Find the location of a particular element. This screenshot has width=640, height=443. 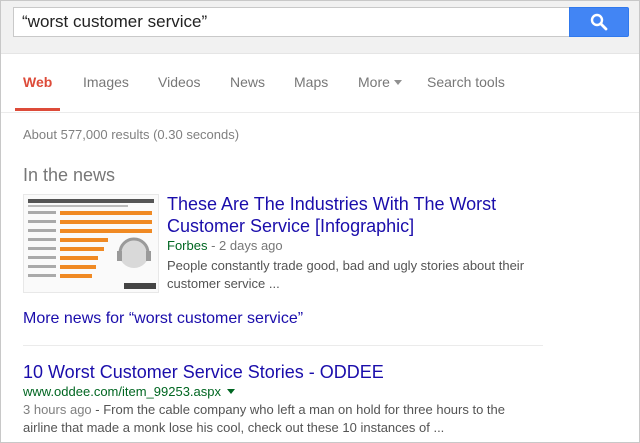

news-title-line2: Customer Service [Infographic] is located at coordinates (291, 226).